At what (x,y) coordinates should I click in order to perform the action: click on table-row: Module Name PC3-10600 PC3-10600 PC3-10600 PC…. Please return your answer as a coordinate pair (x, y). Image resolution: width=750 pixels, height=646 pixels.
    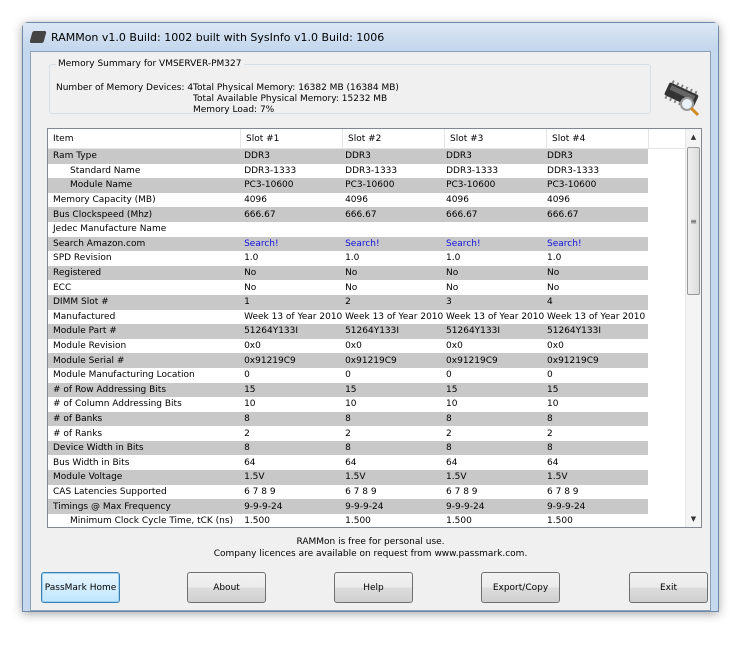
    Looking at the image, I should click on (348, 185).